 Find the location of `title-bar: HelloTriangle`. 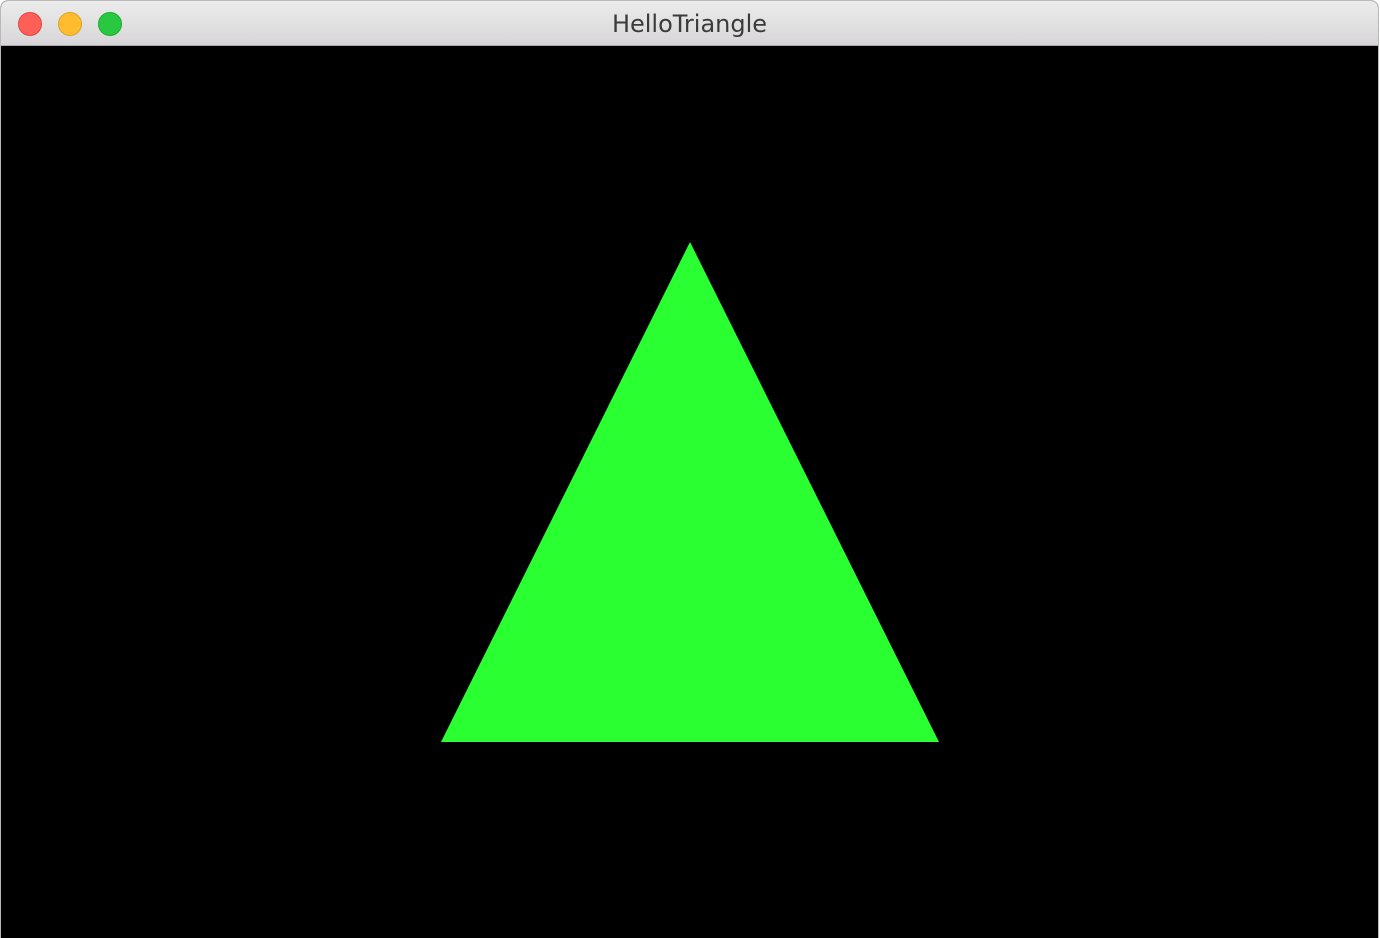

title-bar: HelloTriangle is located at coordinates (689, 23).